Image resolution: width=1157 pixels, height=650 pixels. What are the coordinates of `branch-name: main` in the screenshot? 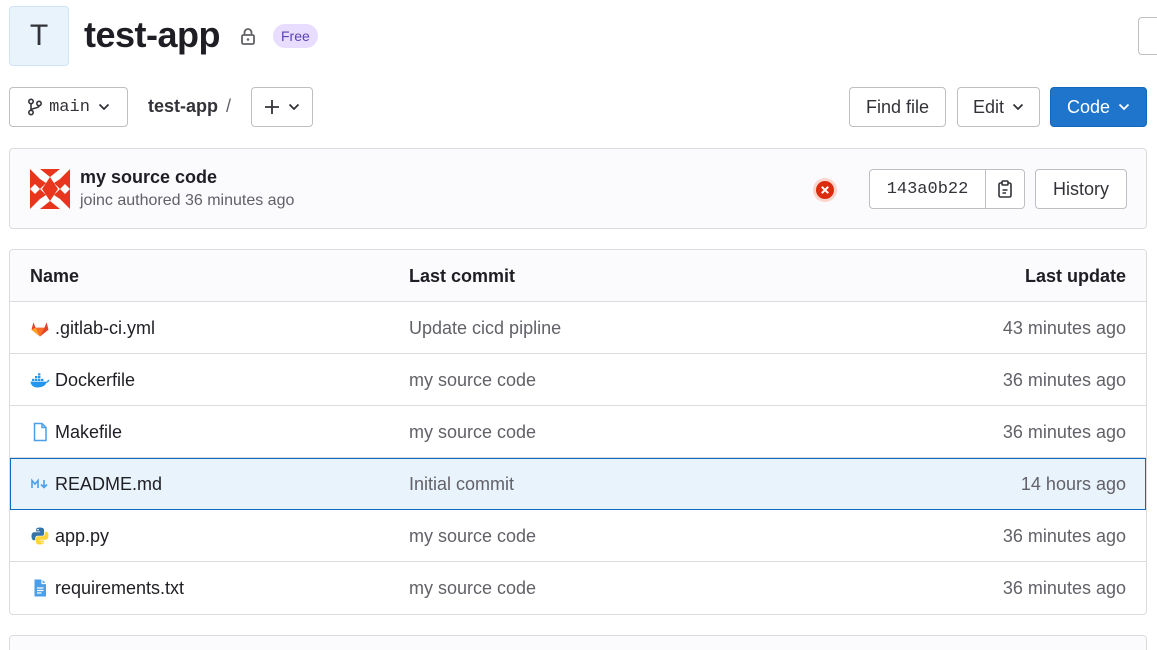 It's located at (69, 107).